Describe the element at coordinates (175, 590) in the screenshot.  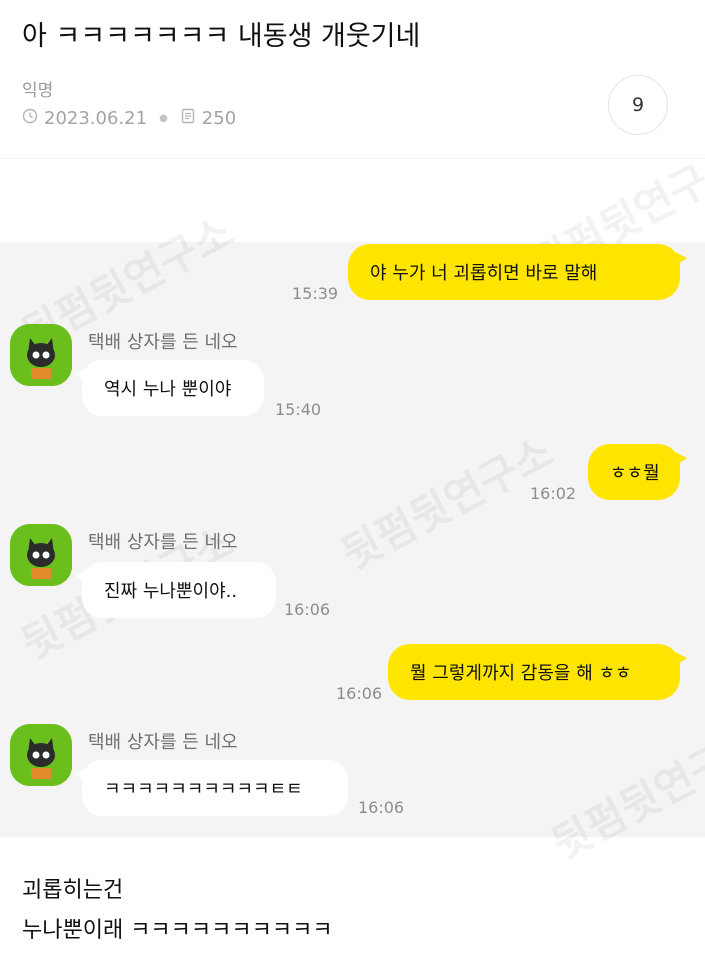
I see `their-message-bubble: 진짜 누나뿐이야..` at that location.